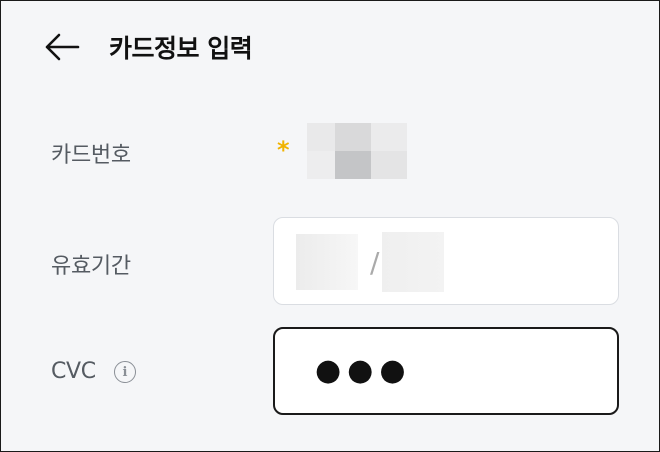  What do you see at coordinates (91, 155) in the screenshot?
I see `card-number-label: 카드번호` at bounding box center [91, 155].